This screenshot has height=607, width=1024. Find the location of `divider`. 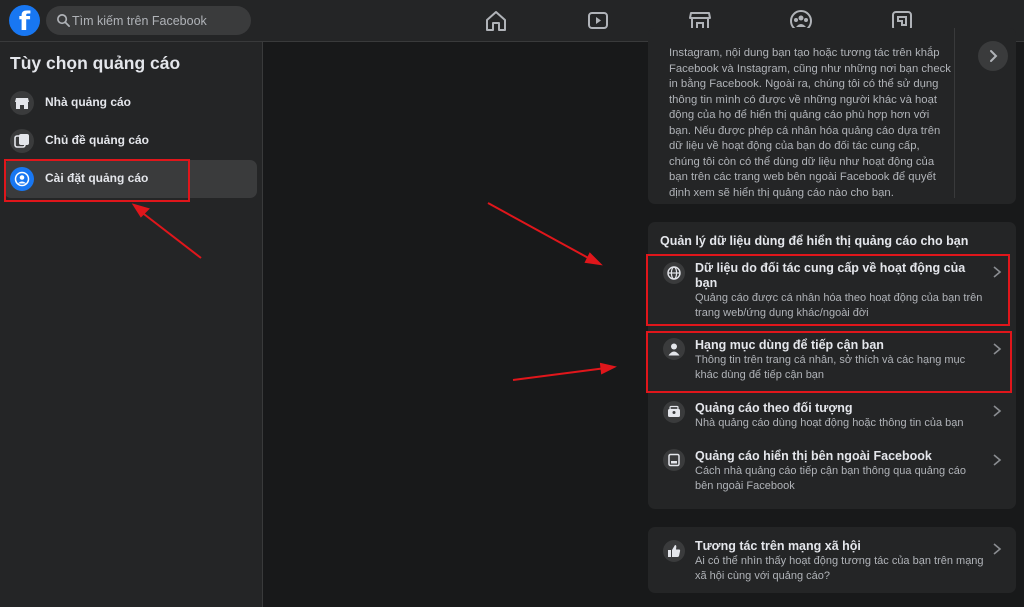

divider is located at coordinates (954, 113).